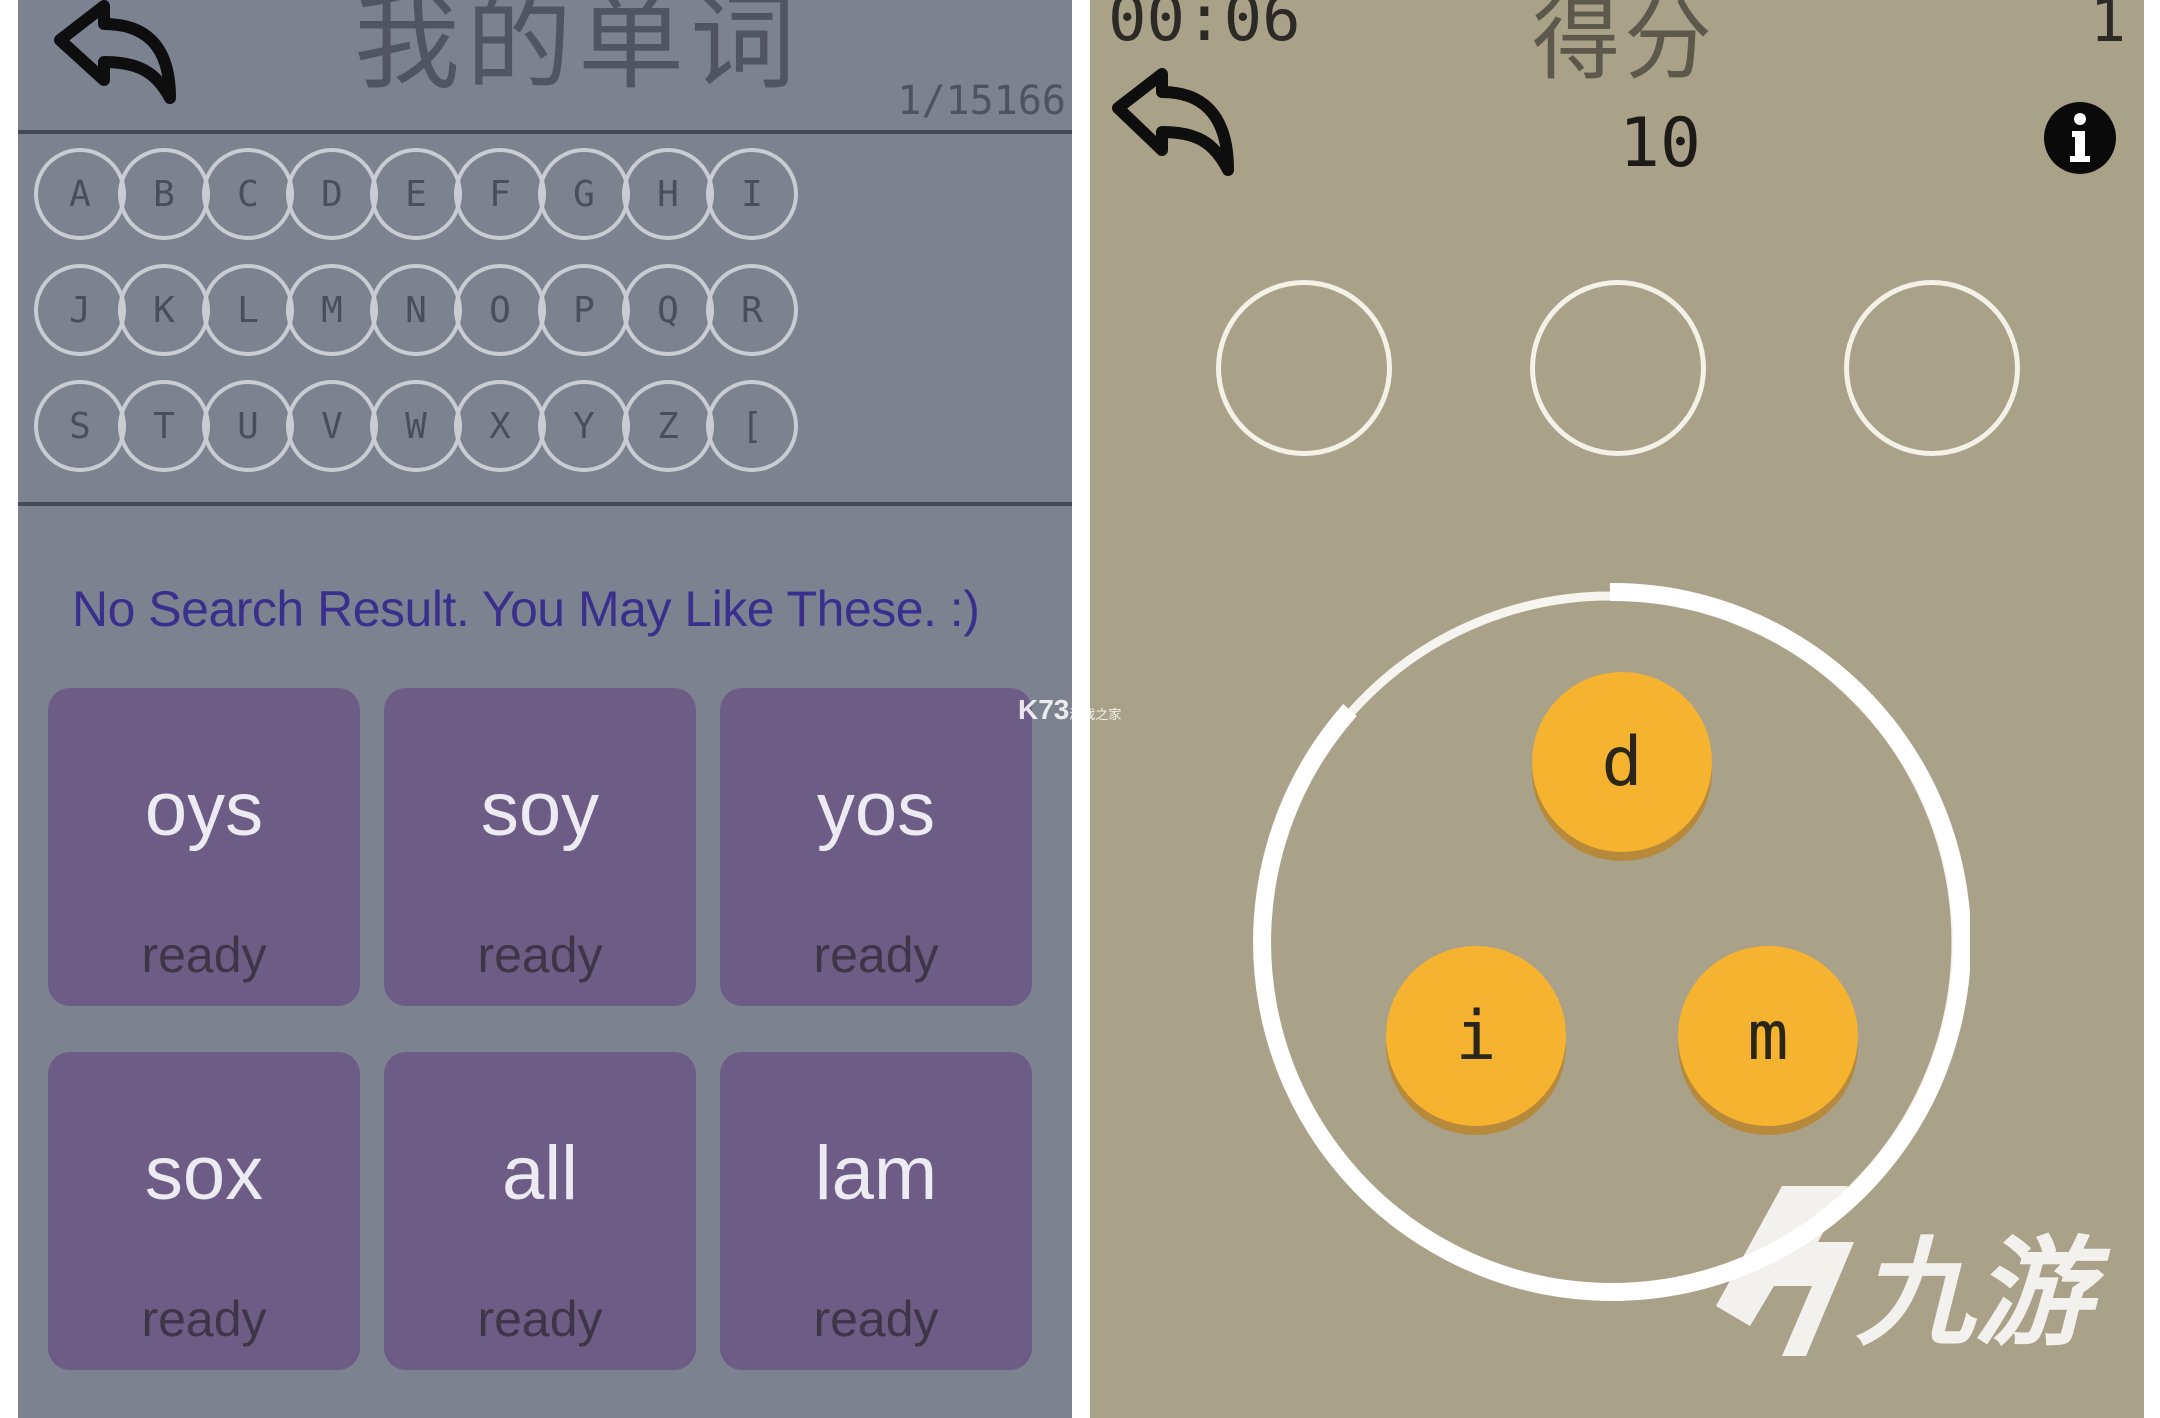  I want to click on letter-button: W, so click(416, 426).